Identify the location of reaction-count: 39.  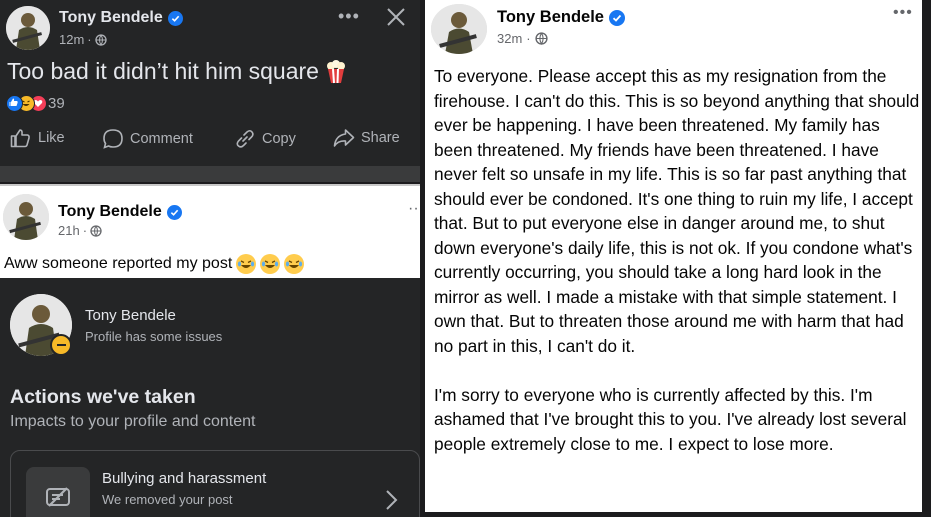
(56, 103).